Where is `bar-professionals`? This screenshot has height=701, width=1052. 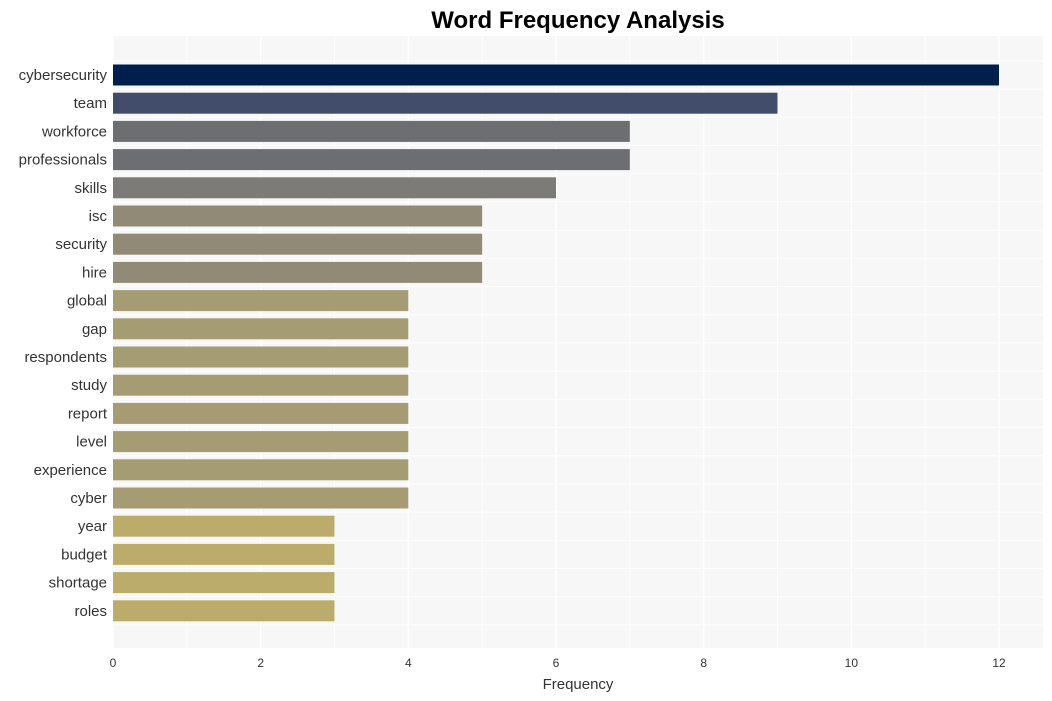
bar-professionals is located at coordinates (371, 160).